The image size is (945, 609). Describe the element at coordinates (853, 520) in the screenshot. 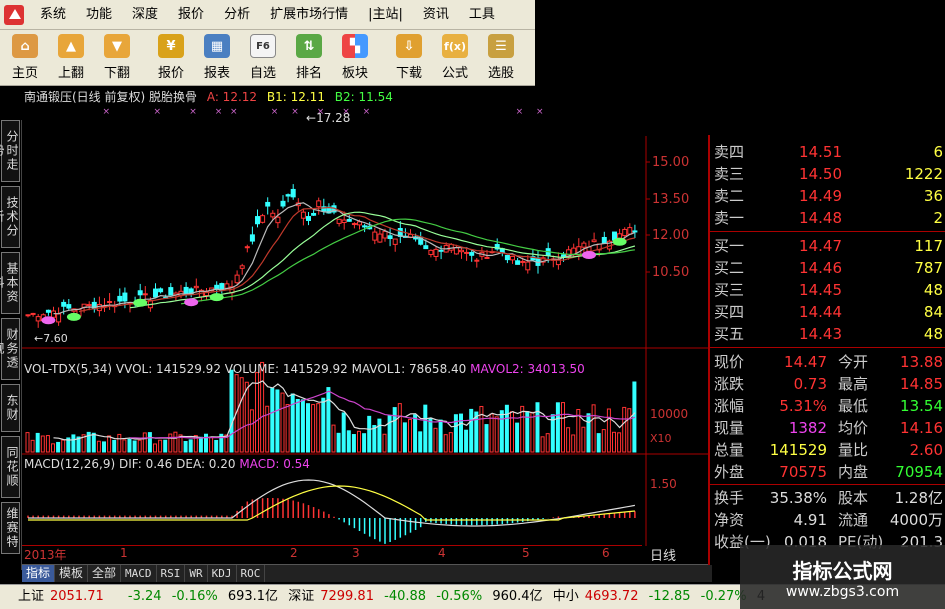

I see `stat-label: 流通` at that location.